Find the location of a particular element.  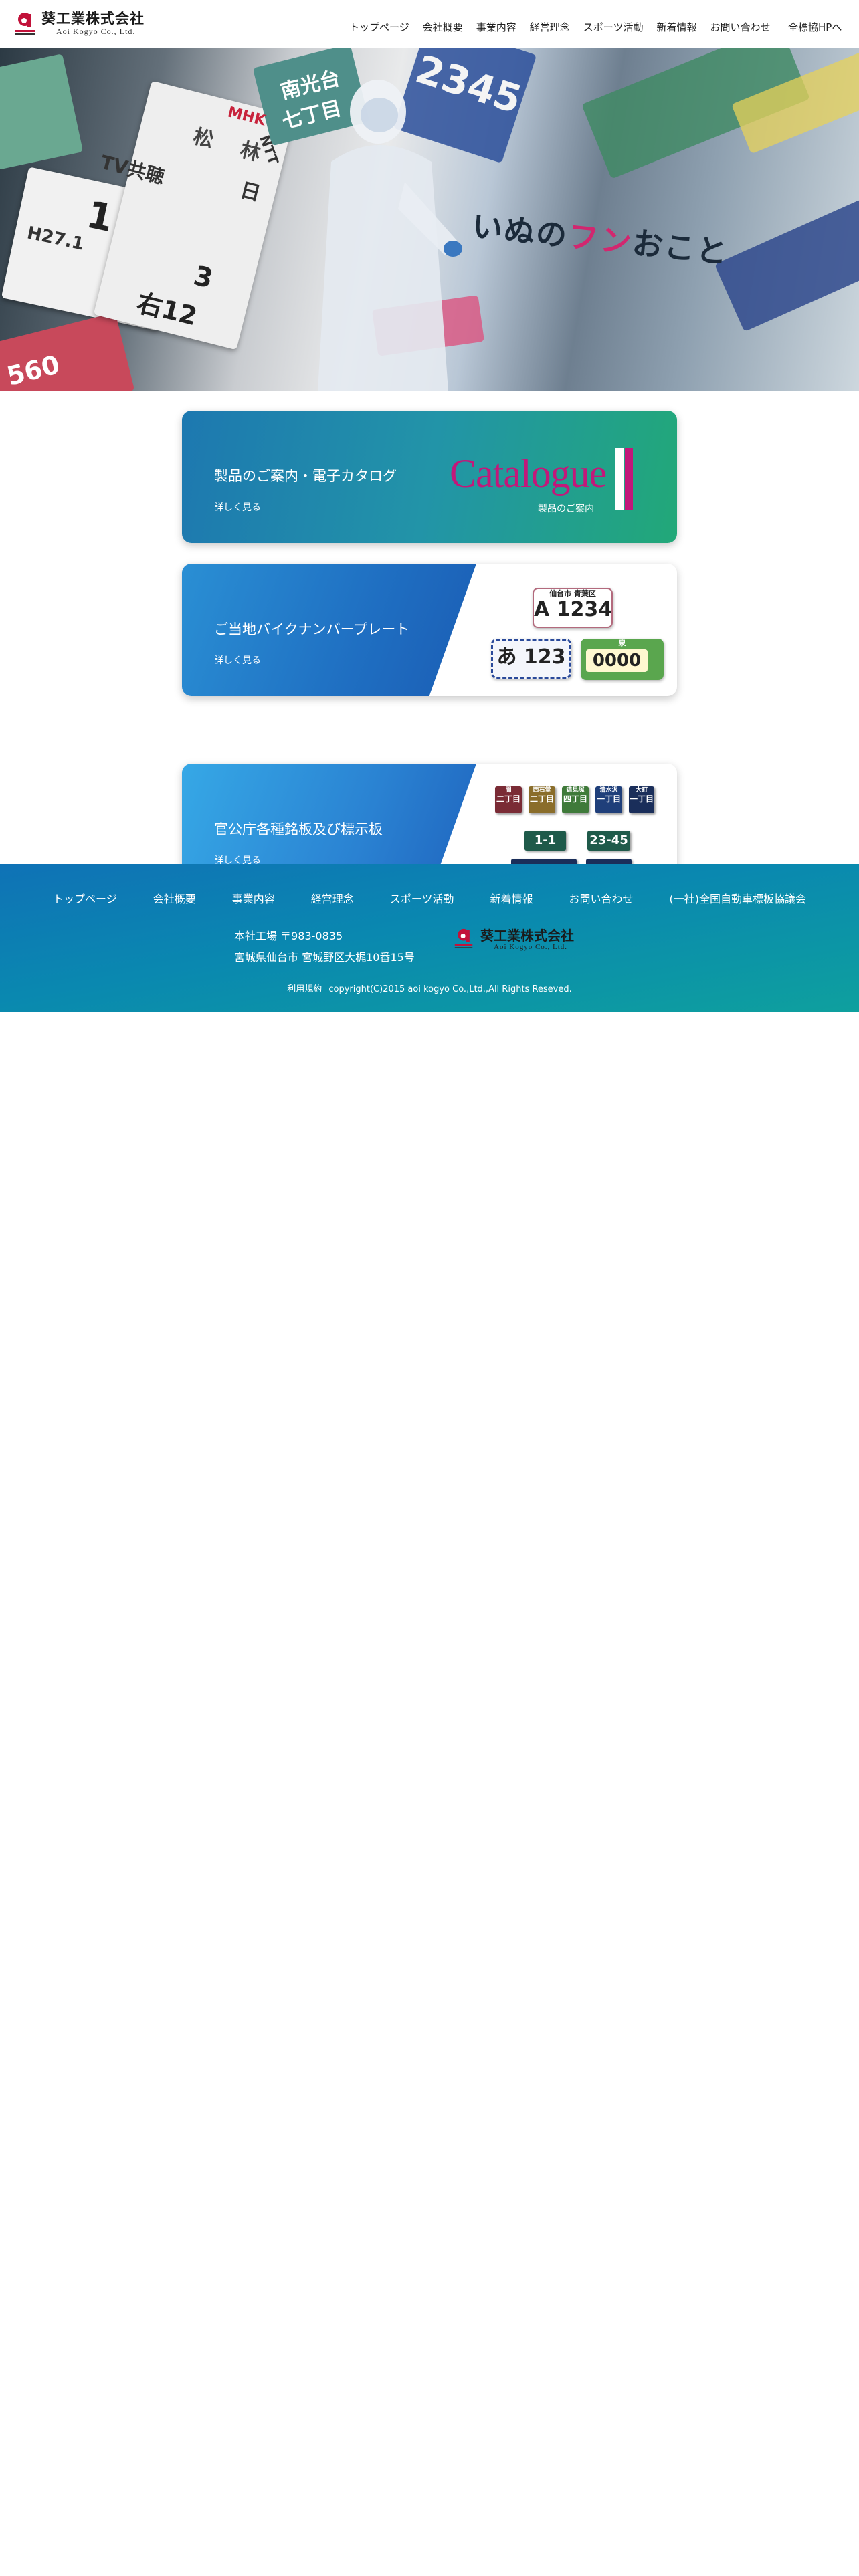

main-nav: トップページ 会社概要 事業内容 経営理念 スポーツ活動 新着情報 お問い合わせ is located at coordinates (566, 27).